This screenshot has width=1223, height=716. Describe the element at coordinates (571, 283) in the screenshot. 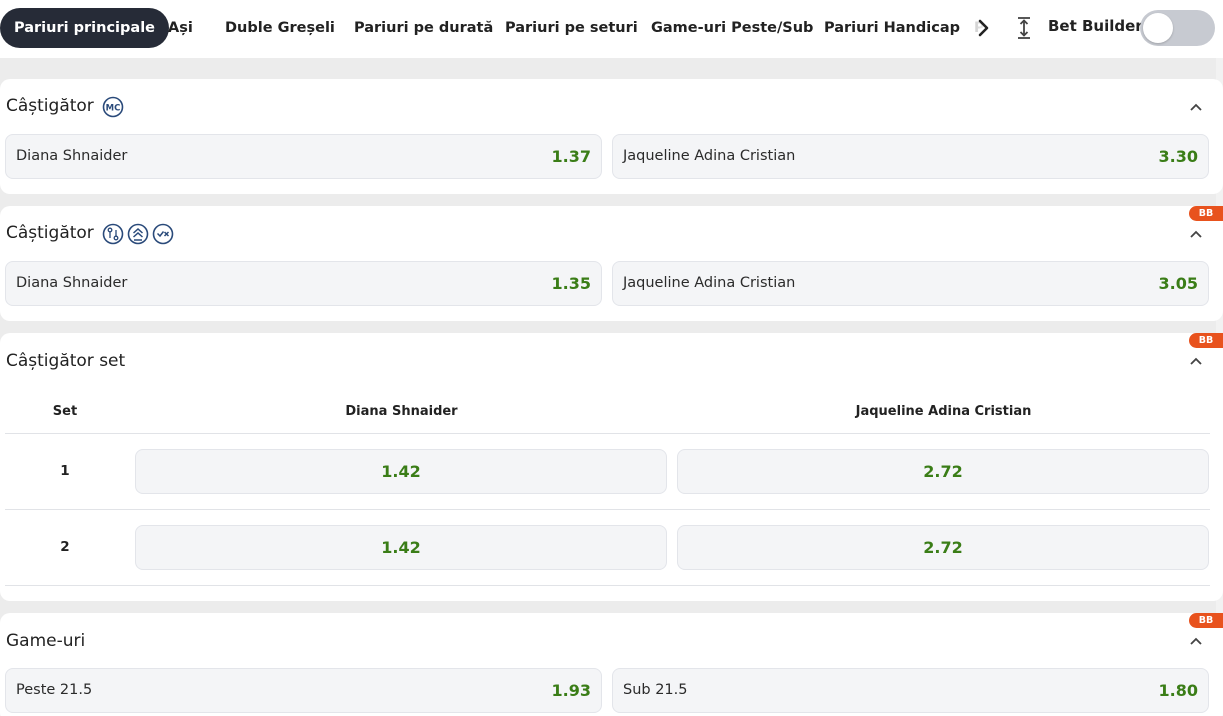

I see `selection-price: 1.35` at that location.